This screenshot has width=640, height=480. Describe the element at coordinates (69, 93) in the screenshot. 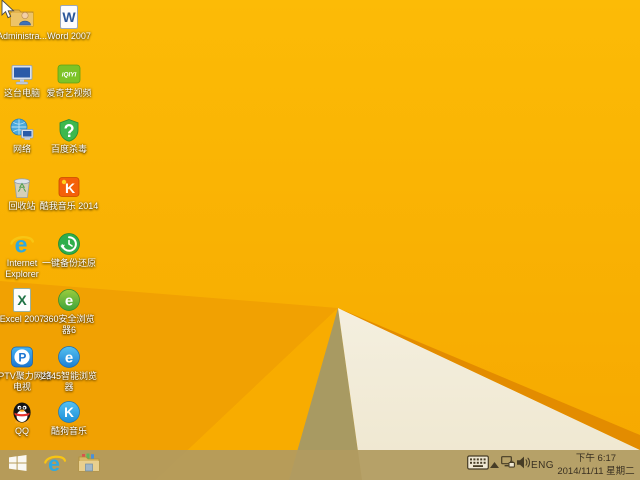

I see `desktop-icon-label: 爱奇艺视频` at that location.